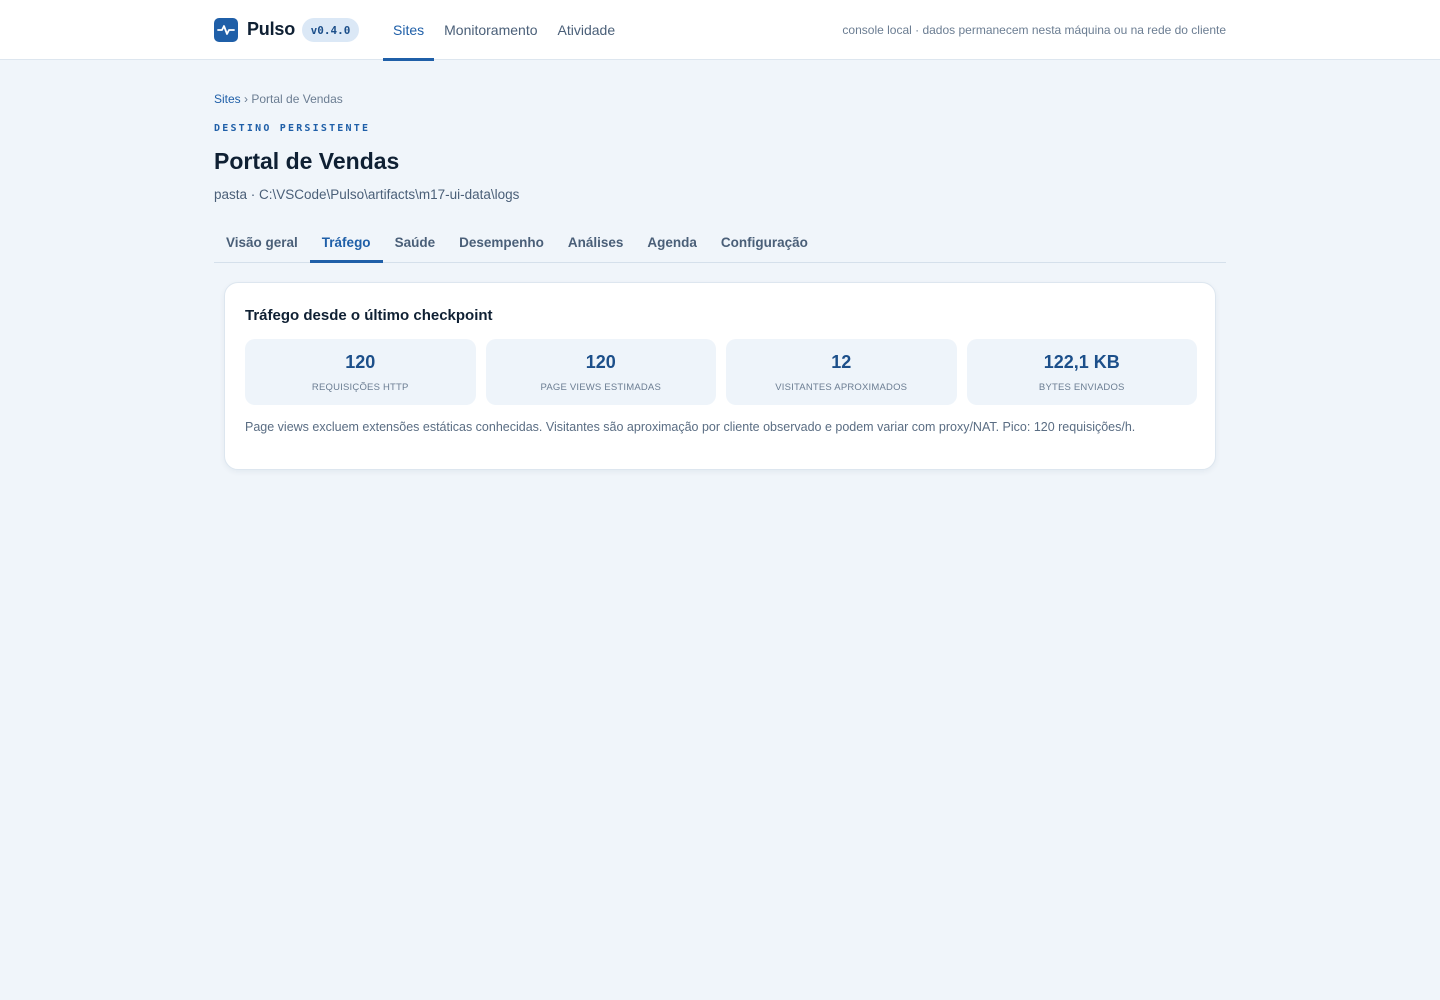 The image size is (1440, 1000). I want to click on traffic-card-title: Tráfego desde o último checkpoint, so click(369, 315).